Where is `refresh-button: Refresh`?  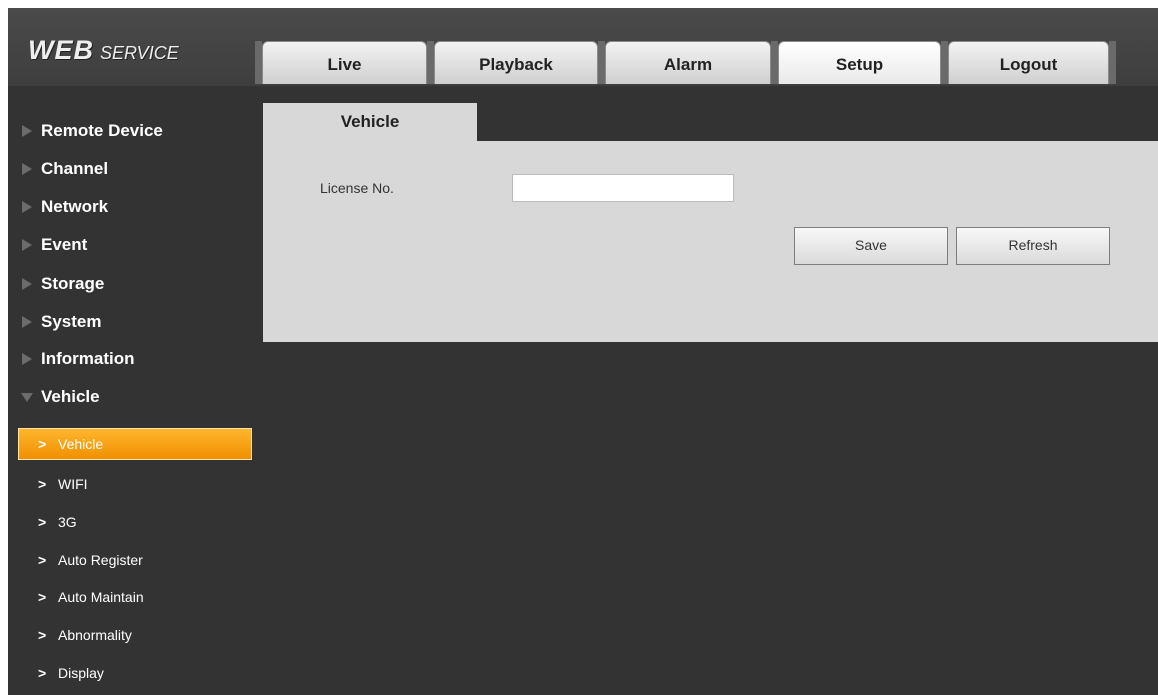 refresh-button: Refresh is located at coordinates (1033, 246).